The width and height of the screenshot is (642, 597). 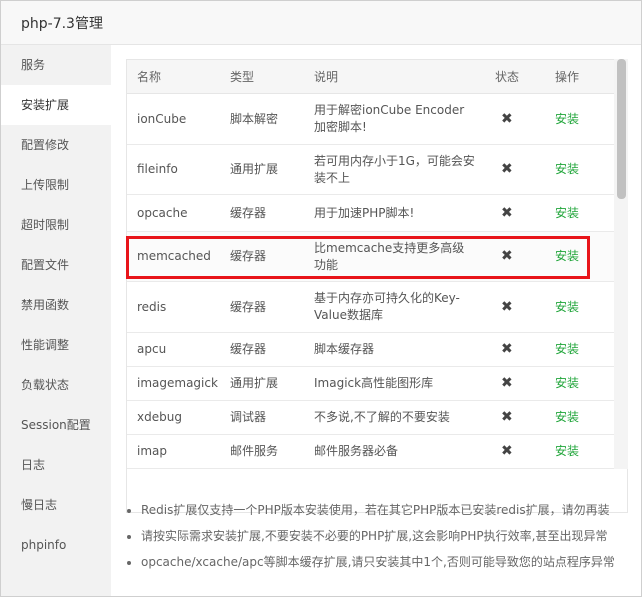 What do you see at coordinates (173, 383) in the screenshot?
I see `ext-name: imagemagick` at bounding box center [173, 383].